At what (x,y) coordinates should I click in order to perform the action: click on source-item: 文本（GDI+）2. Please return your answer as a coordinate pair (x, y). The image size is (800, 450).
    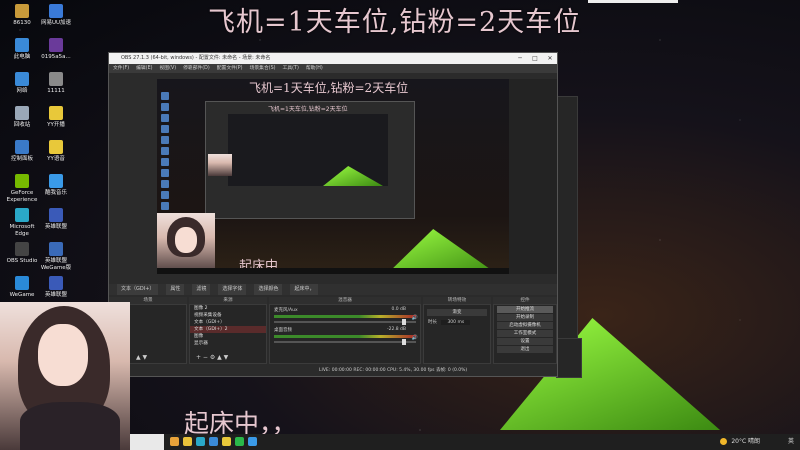
    Looking at the image, I should click on (228, 329).